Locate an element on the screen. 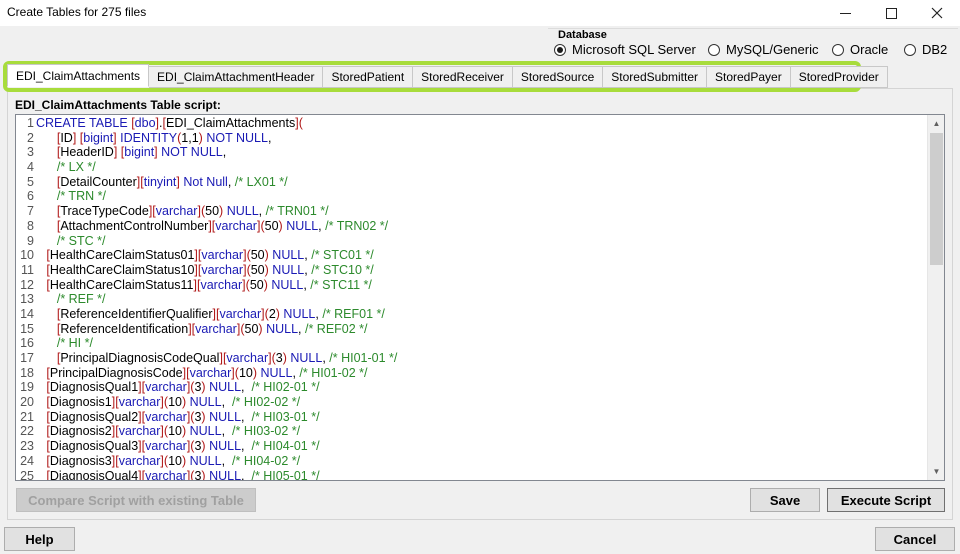 The image size is (960, 554). line-number: 18 is located at coordinates (27, 372).